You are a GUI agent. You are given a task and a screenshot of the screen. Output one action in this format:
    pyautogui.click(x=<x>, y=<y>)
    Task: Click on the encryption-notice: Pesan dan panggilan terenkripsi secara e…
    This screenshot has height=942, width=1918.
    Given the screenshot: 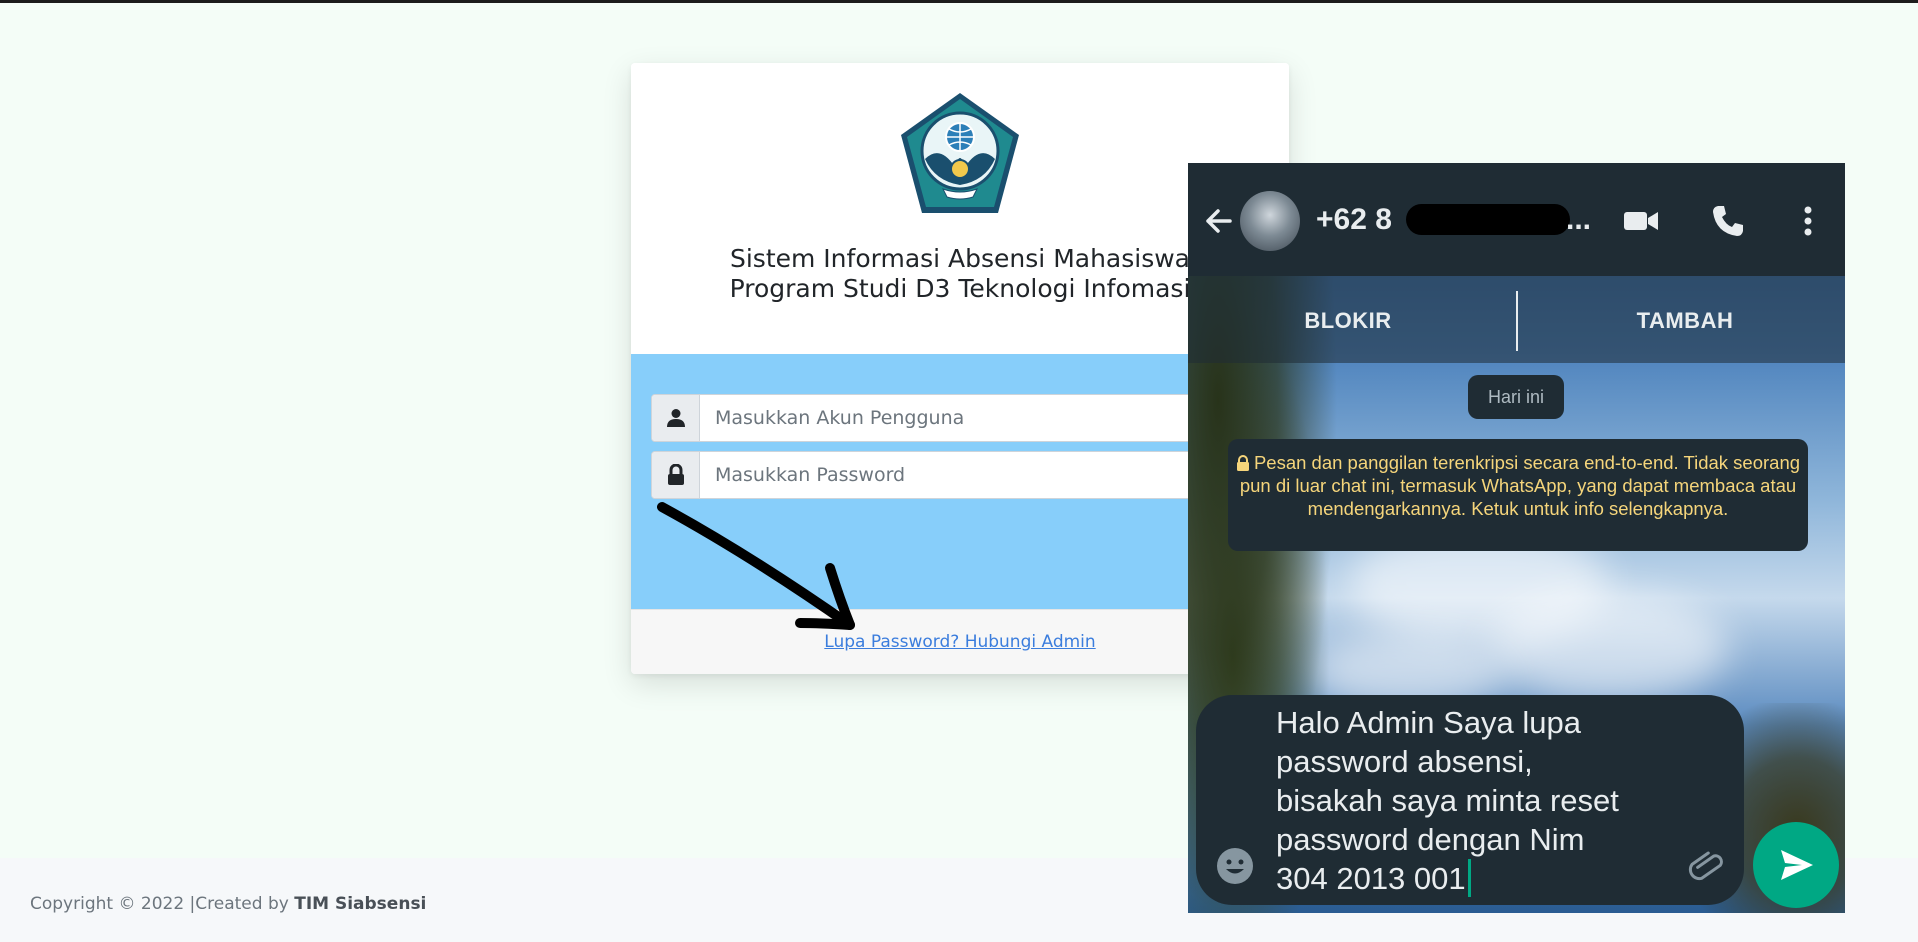 What is the action you would take?
    pyautogui.click(x=1518, y=495)
    